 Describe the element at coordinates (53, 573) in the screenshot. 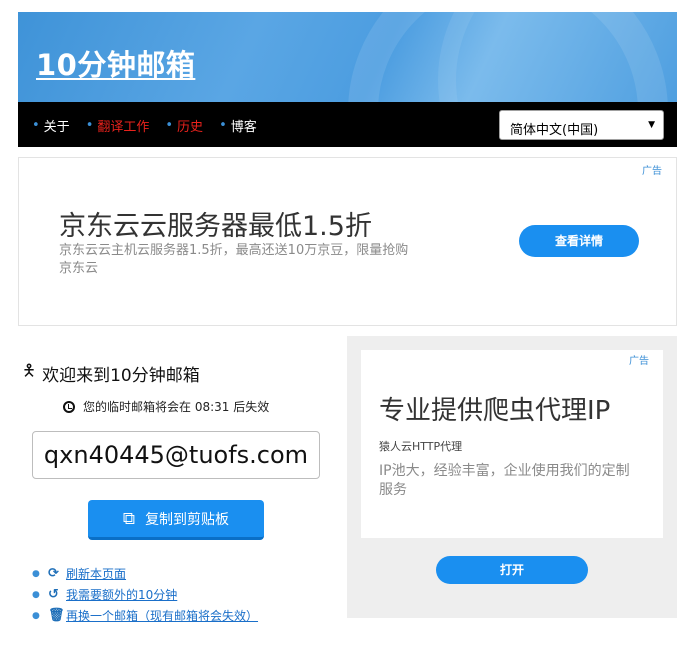

I see `refresh-icon: ⟳` at that location.